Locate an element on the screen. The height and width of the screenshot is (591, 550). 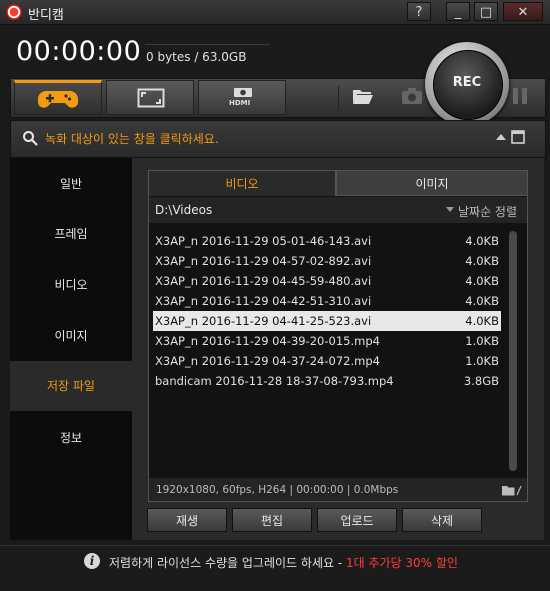
upload-button: 업로드 is located at coordinates (357, 520).